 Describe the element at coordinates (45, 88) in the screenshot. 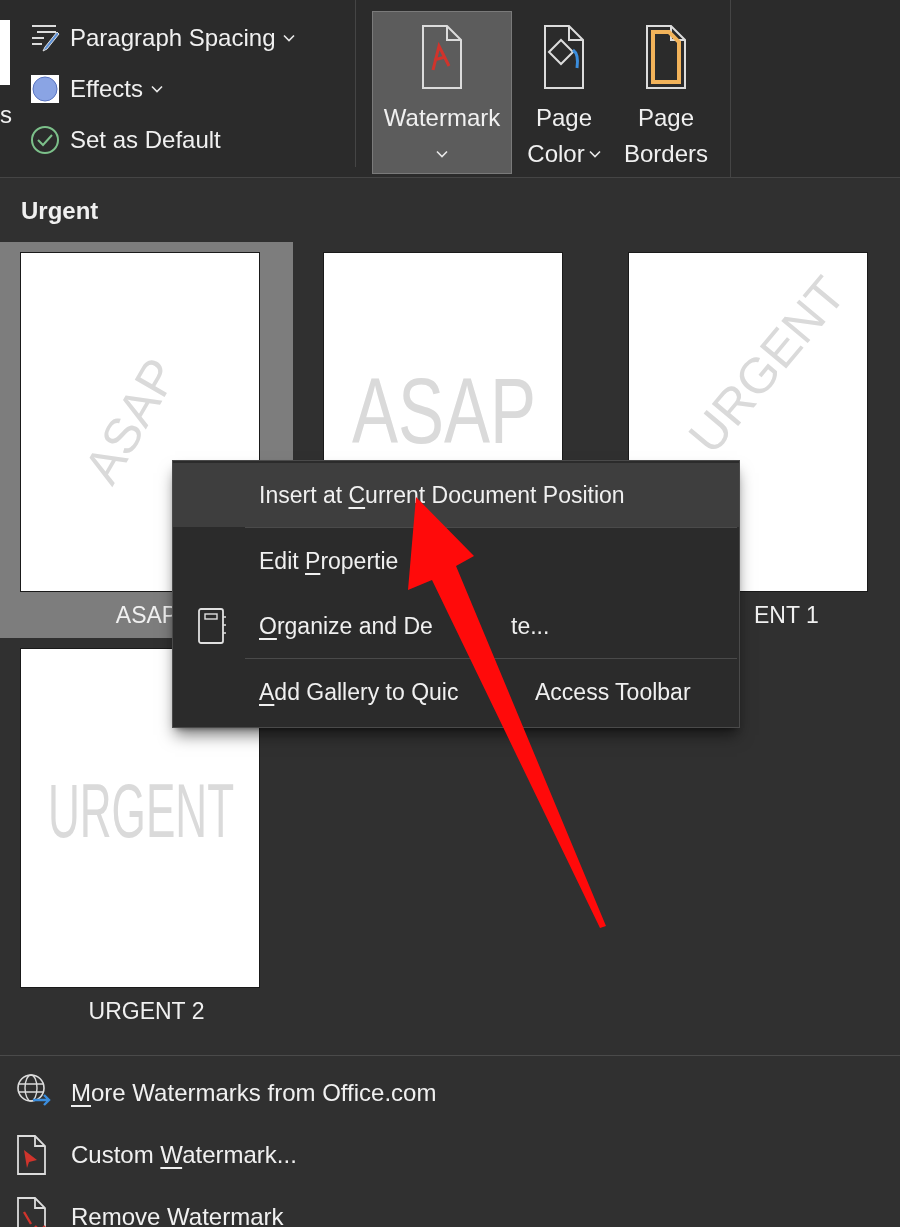

I see `circle-icon` at that location.